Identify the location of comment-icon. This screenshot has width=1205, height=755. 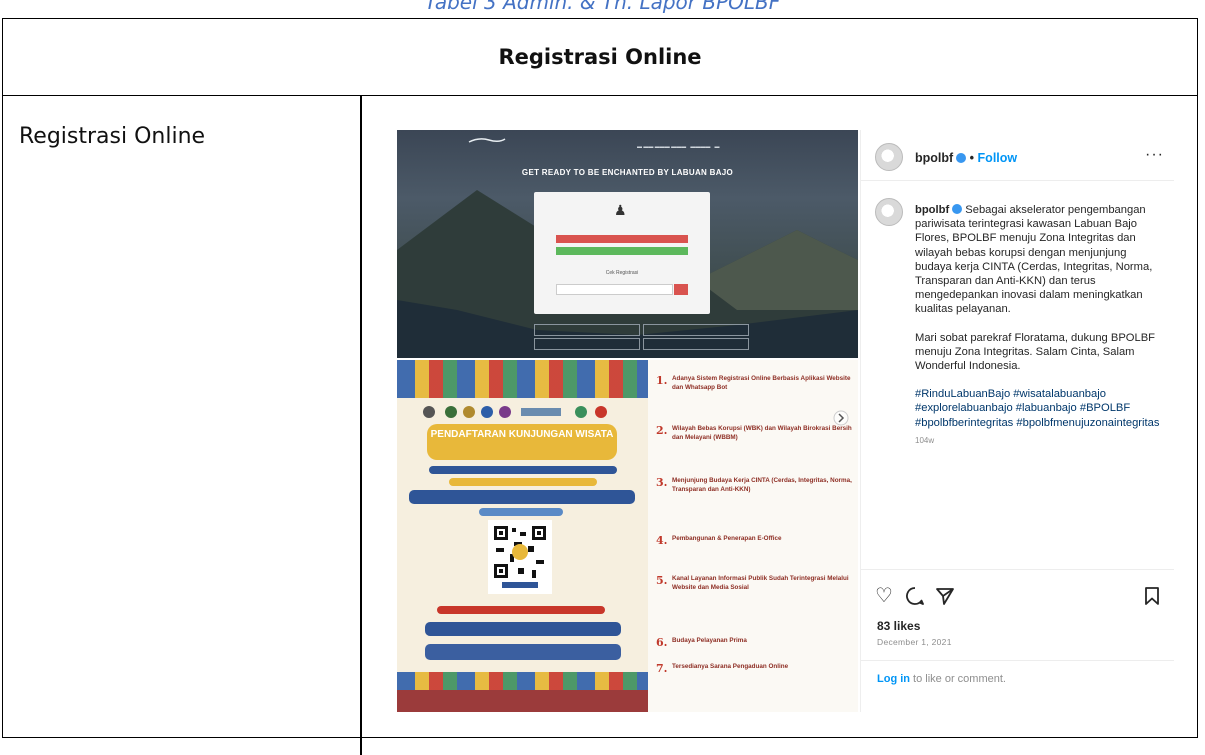
(915, 596).